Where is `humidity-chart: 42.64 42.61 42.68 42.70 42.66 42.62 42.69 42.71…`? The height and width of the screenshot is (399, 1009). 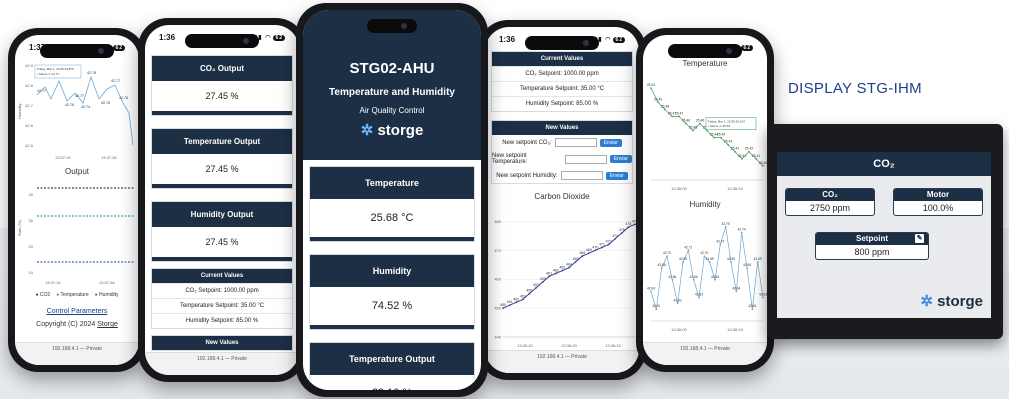 humidity-chart: 42.64 42.61 42.68 42.70 42.66 42.62 42.69 42.71… is located at coordinates (705, 272).